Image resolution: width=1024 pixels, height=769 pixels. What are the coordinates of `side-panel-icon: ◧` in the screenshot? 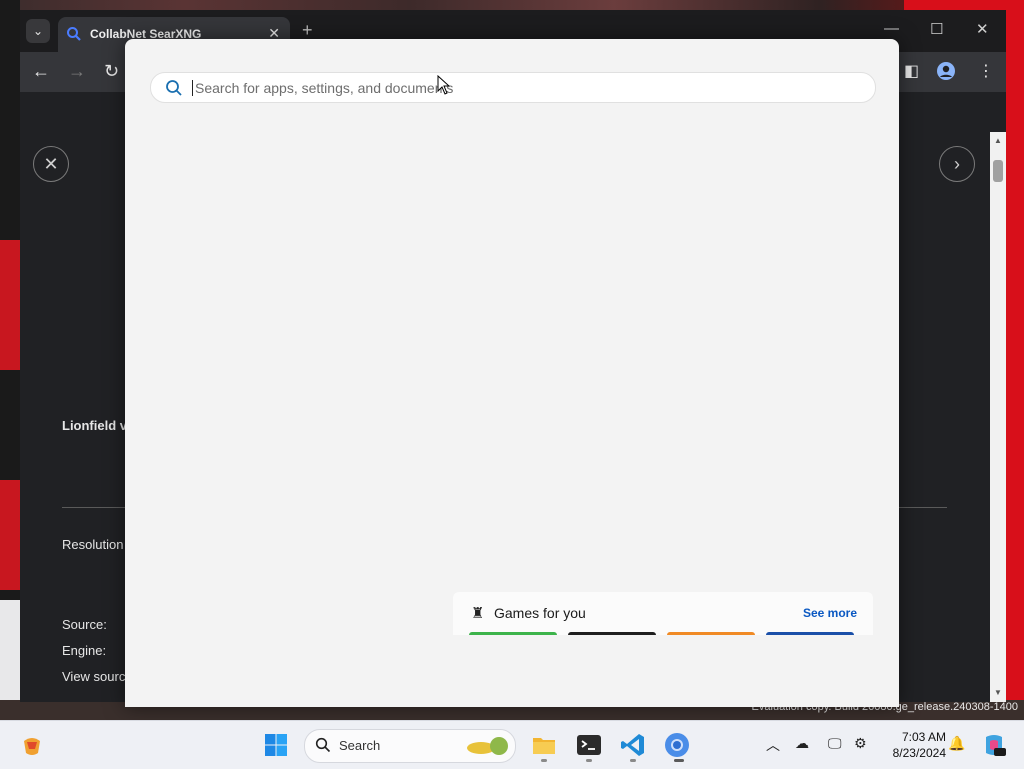 It's located at (911, 71).